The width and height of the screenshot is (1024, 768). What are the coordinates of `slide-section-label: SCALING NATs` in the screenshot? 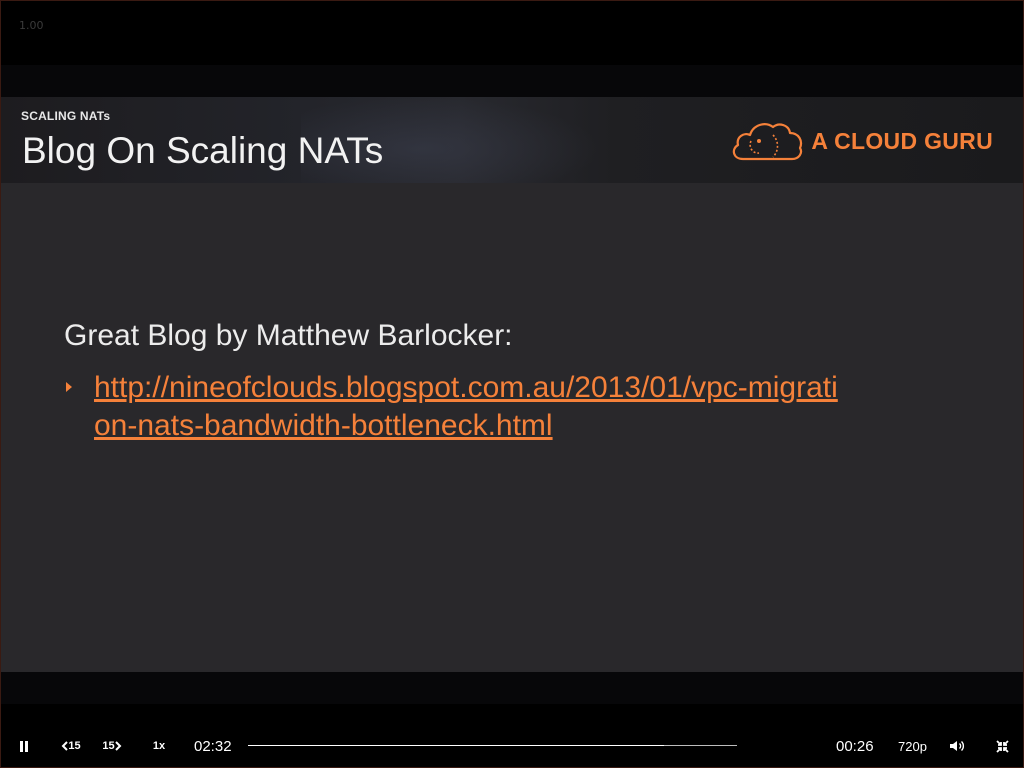 It's located at (66, 116).